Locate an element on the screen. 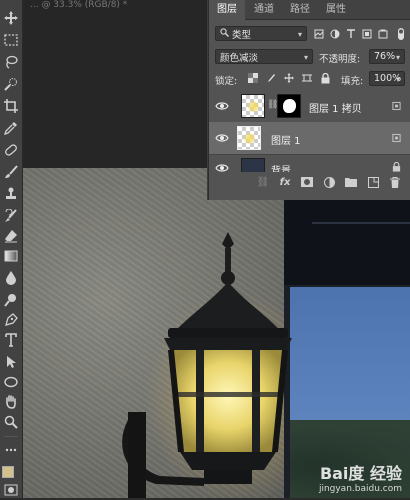  type-tool-icon is located at coordinates (11, 340).